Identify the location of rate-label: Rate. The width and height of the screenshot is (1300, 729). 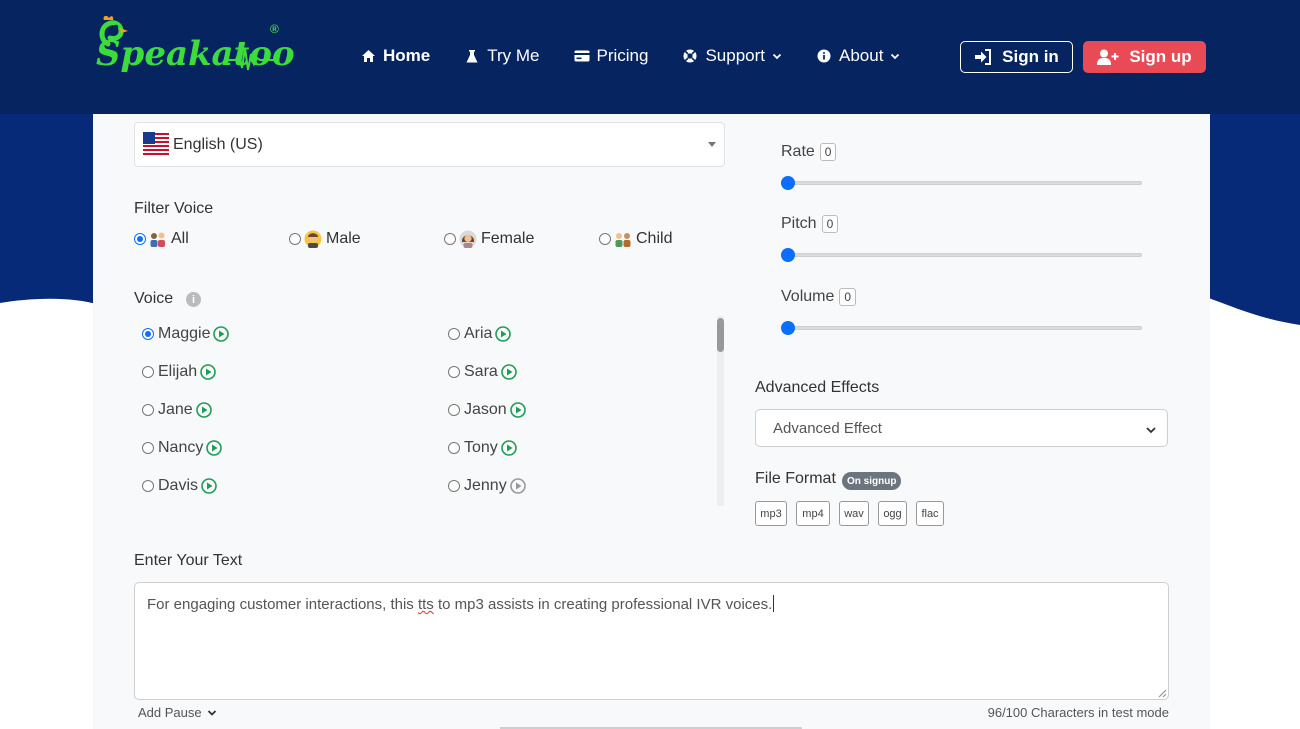
(798, 151).